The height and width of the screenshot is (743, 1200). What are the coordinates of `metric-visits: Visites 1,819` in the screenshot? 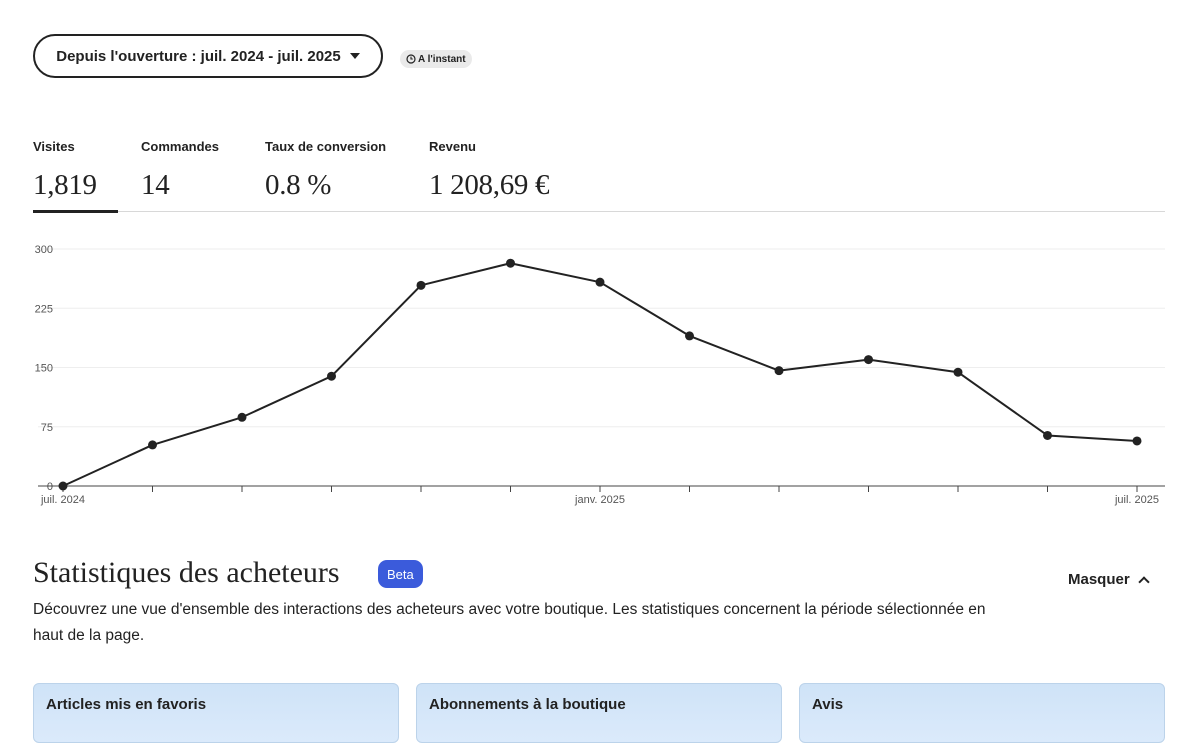 It's located at (65, 170).